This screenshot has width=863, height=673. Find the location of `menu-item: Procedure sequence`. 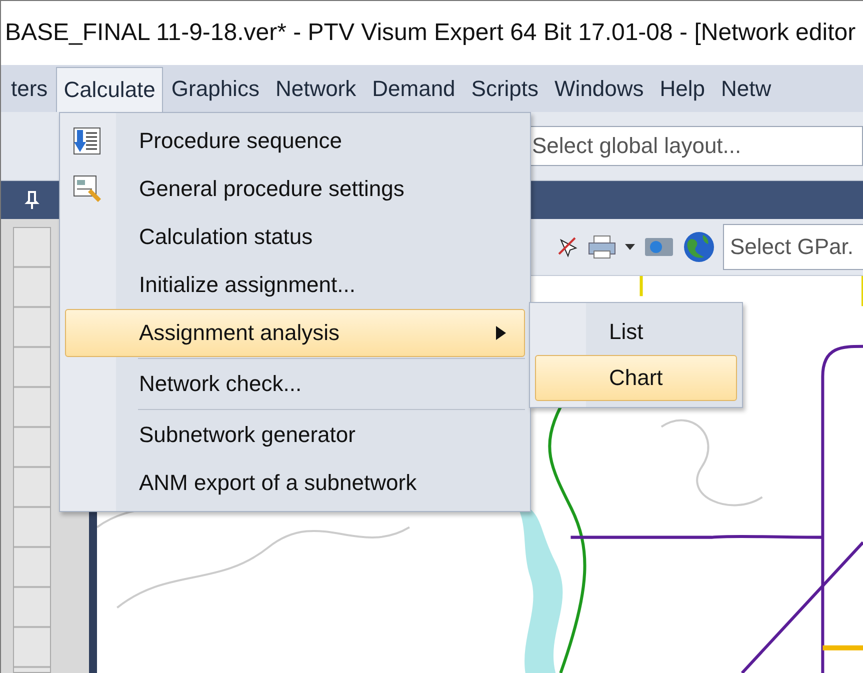

menu-item: Procedure sequence is located at coordinates (295, 141).